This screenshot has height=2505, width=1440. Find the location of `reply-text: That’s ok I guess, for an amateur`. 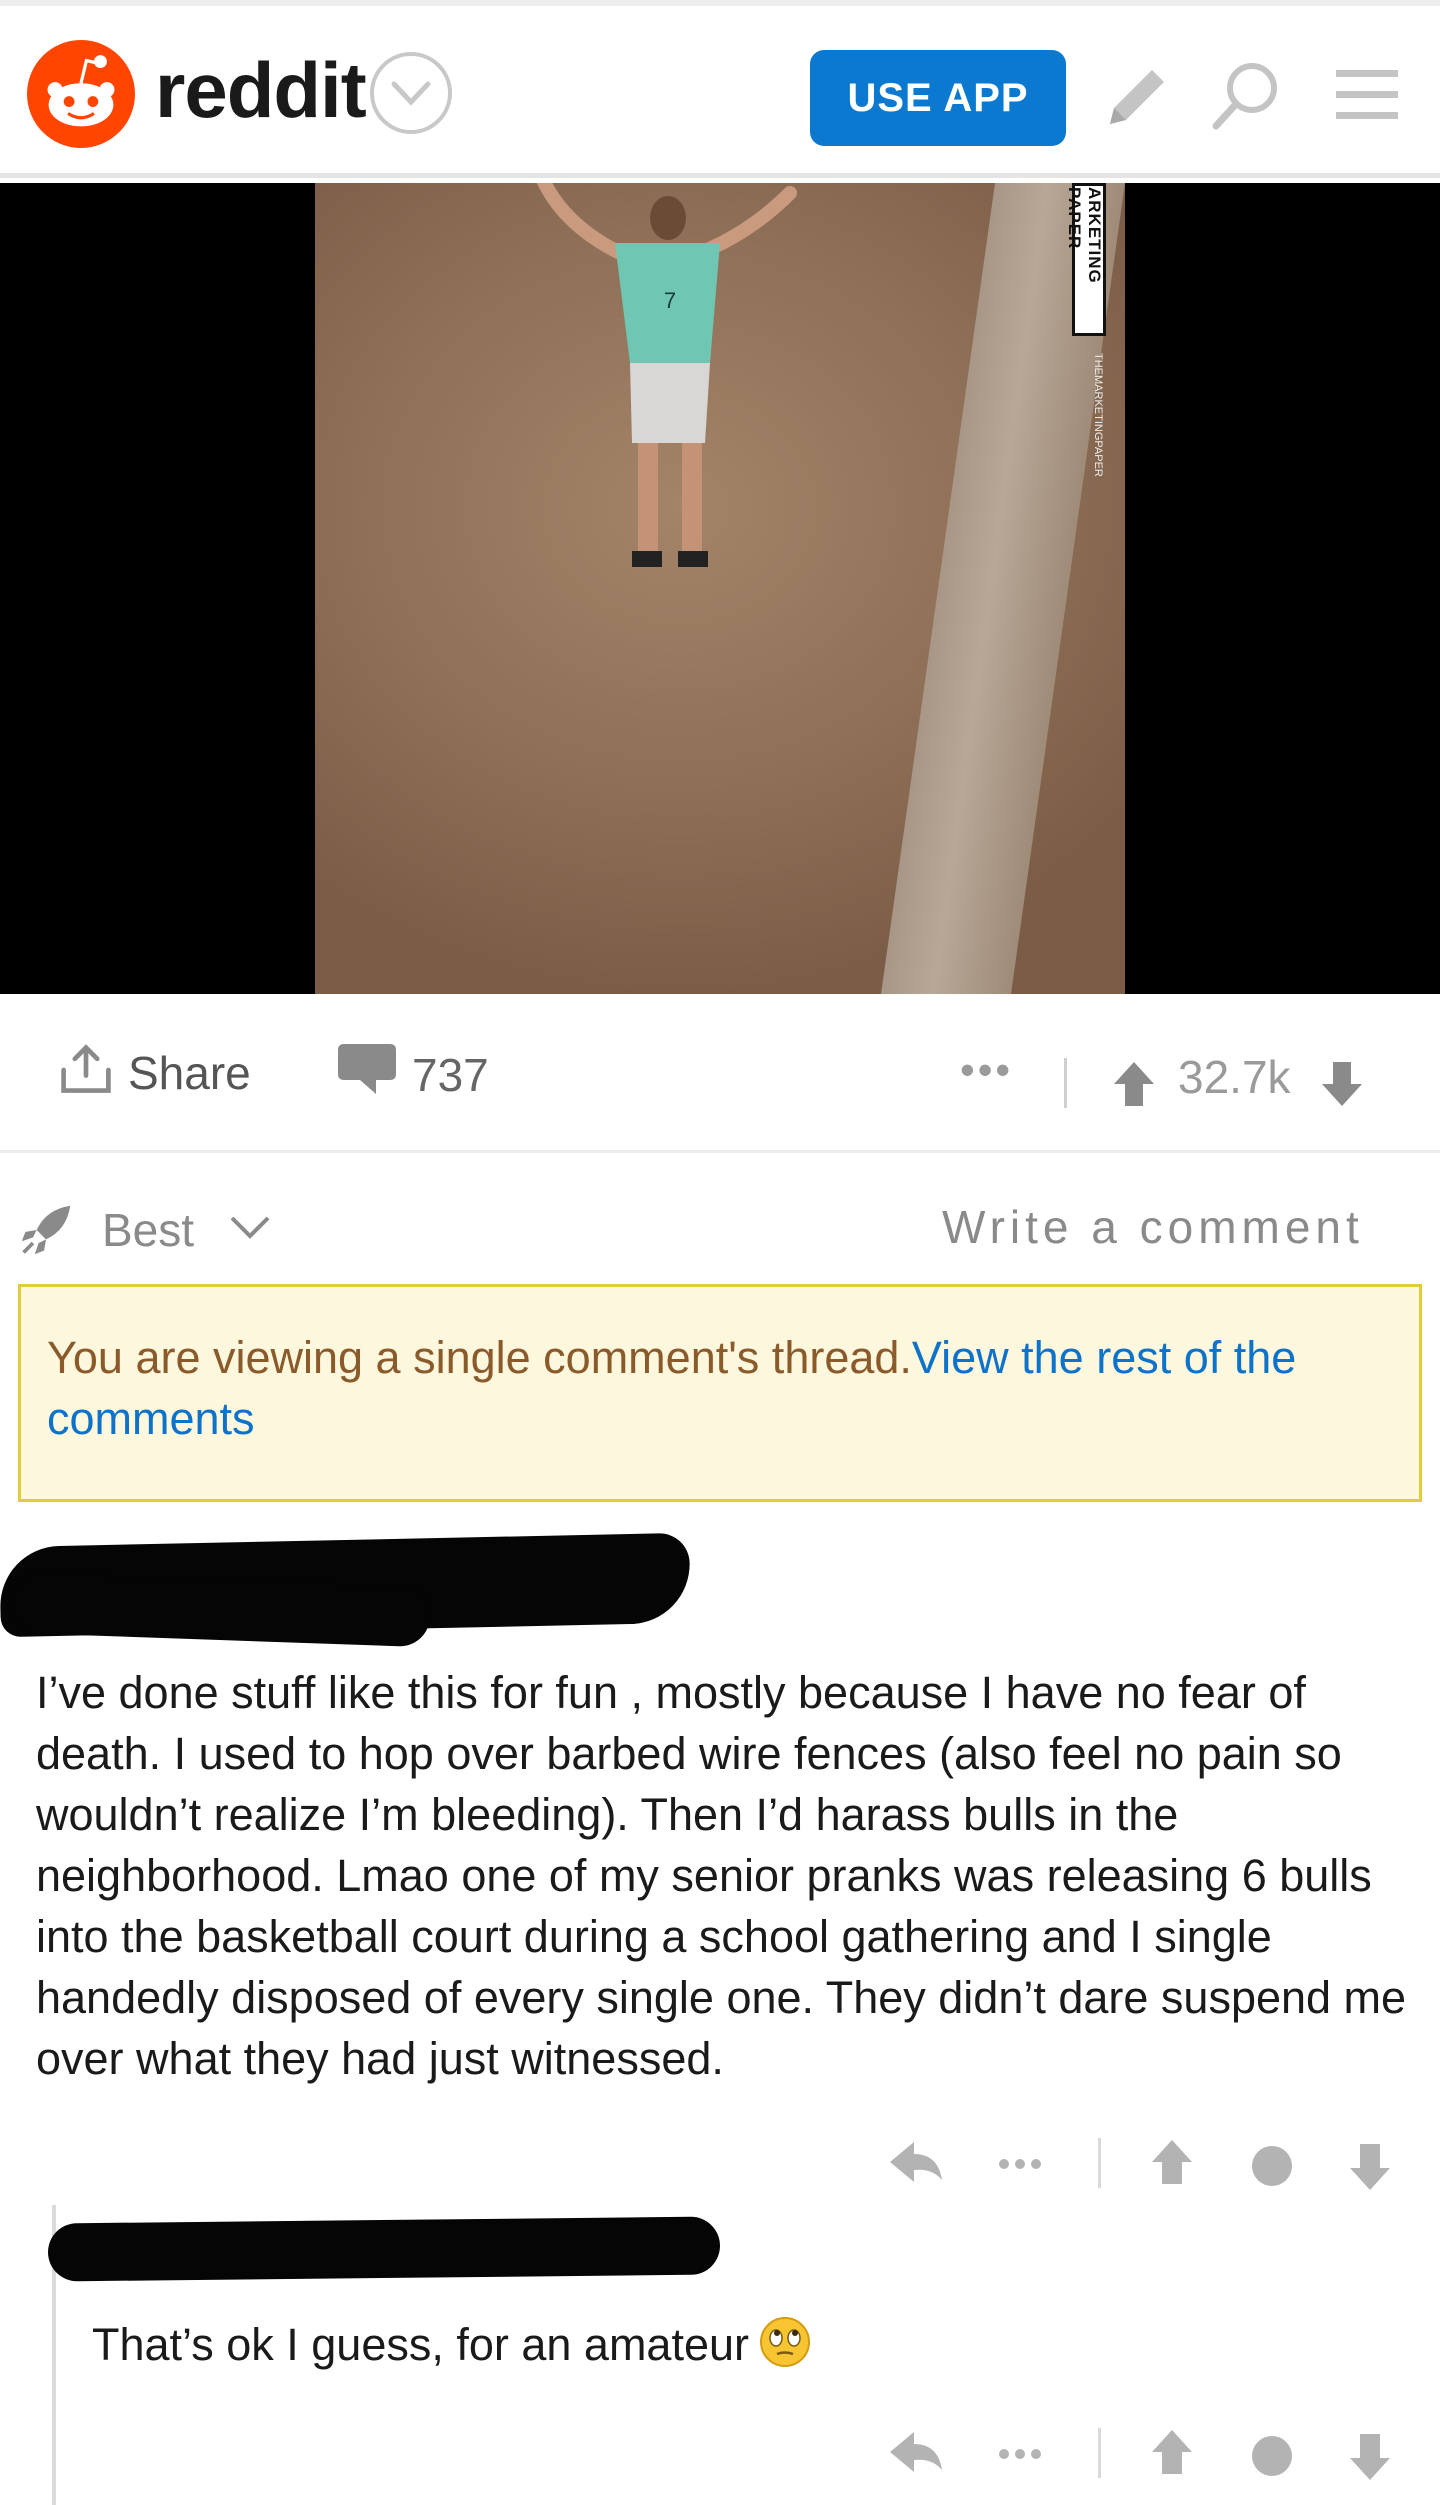

reply-text: That’s ok I guess, for an amateur is located at coordinates (421, 2344).